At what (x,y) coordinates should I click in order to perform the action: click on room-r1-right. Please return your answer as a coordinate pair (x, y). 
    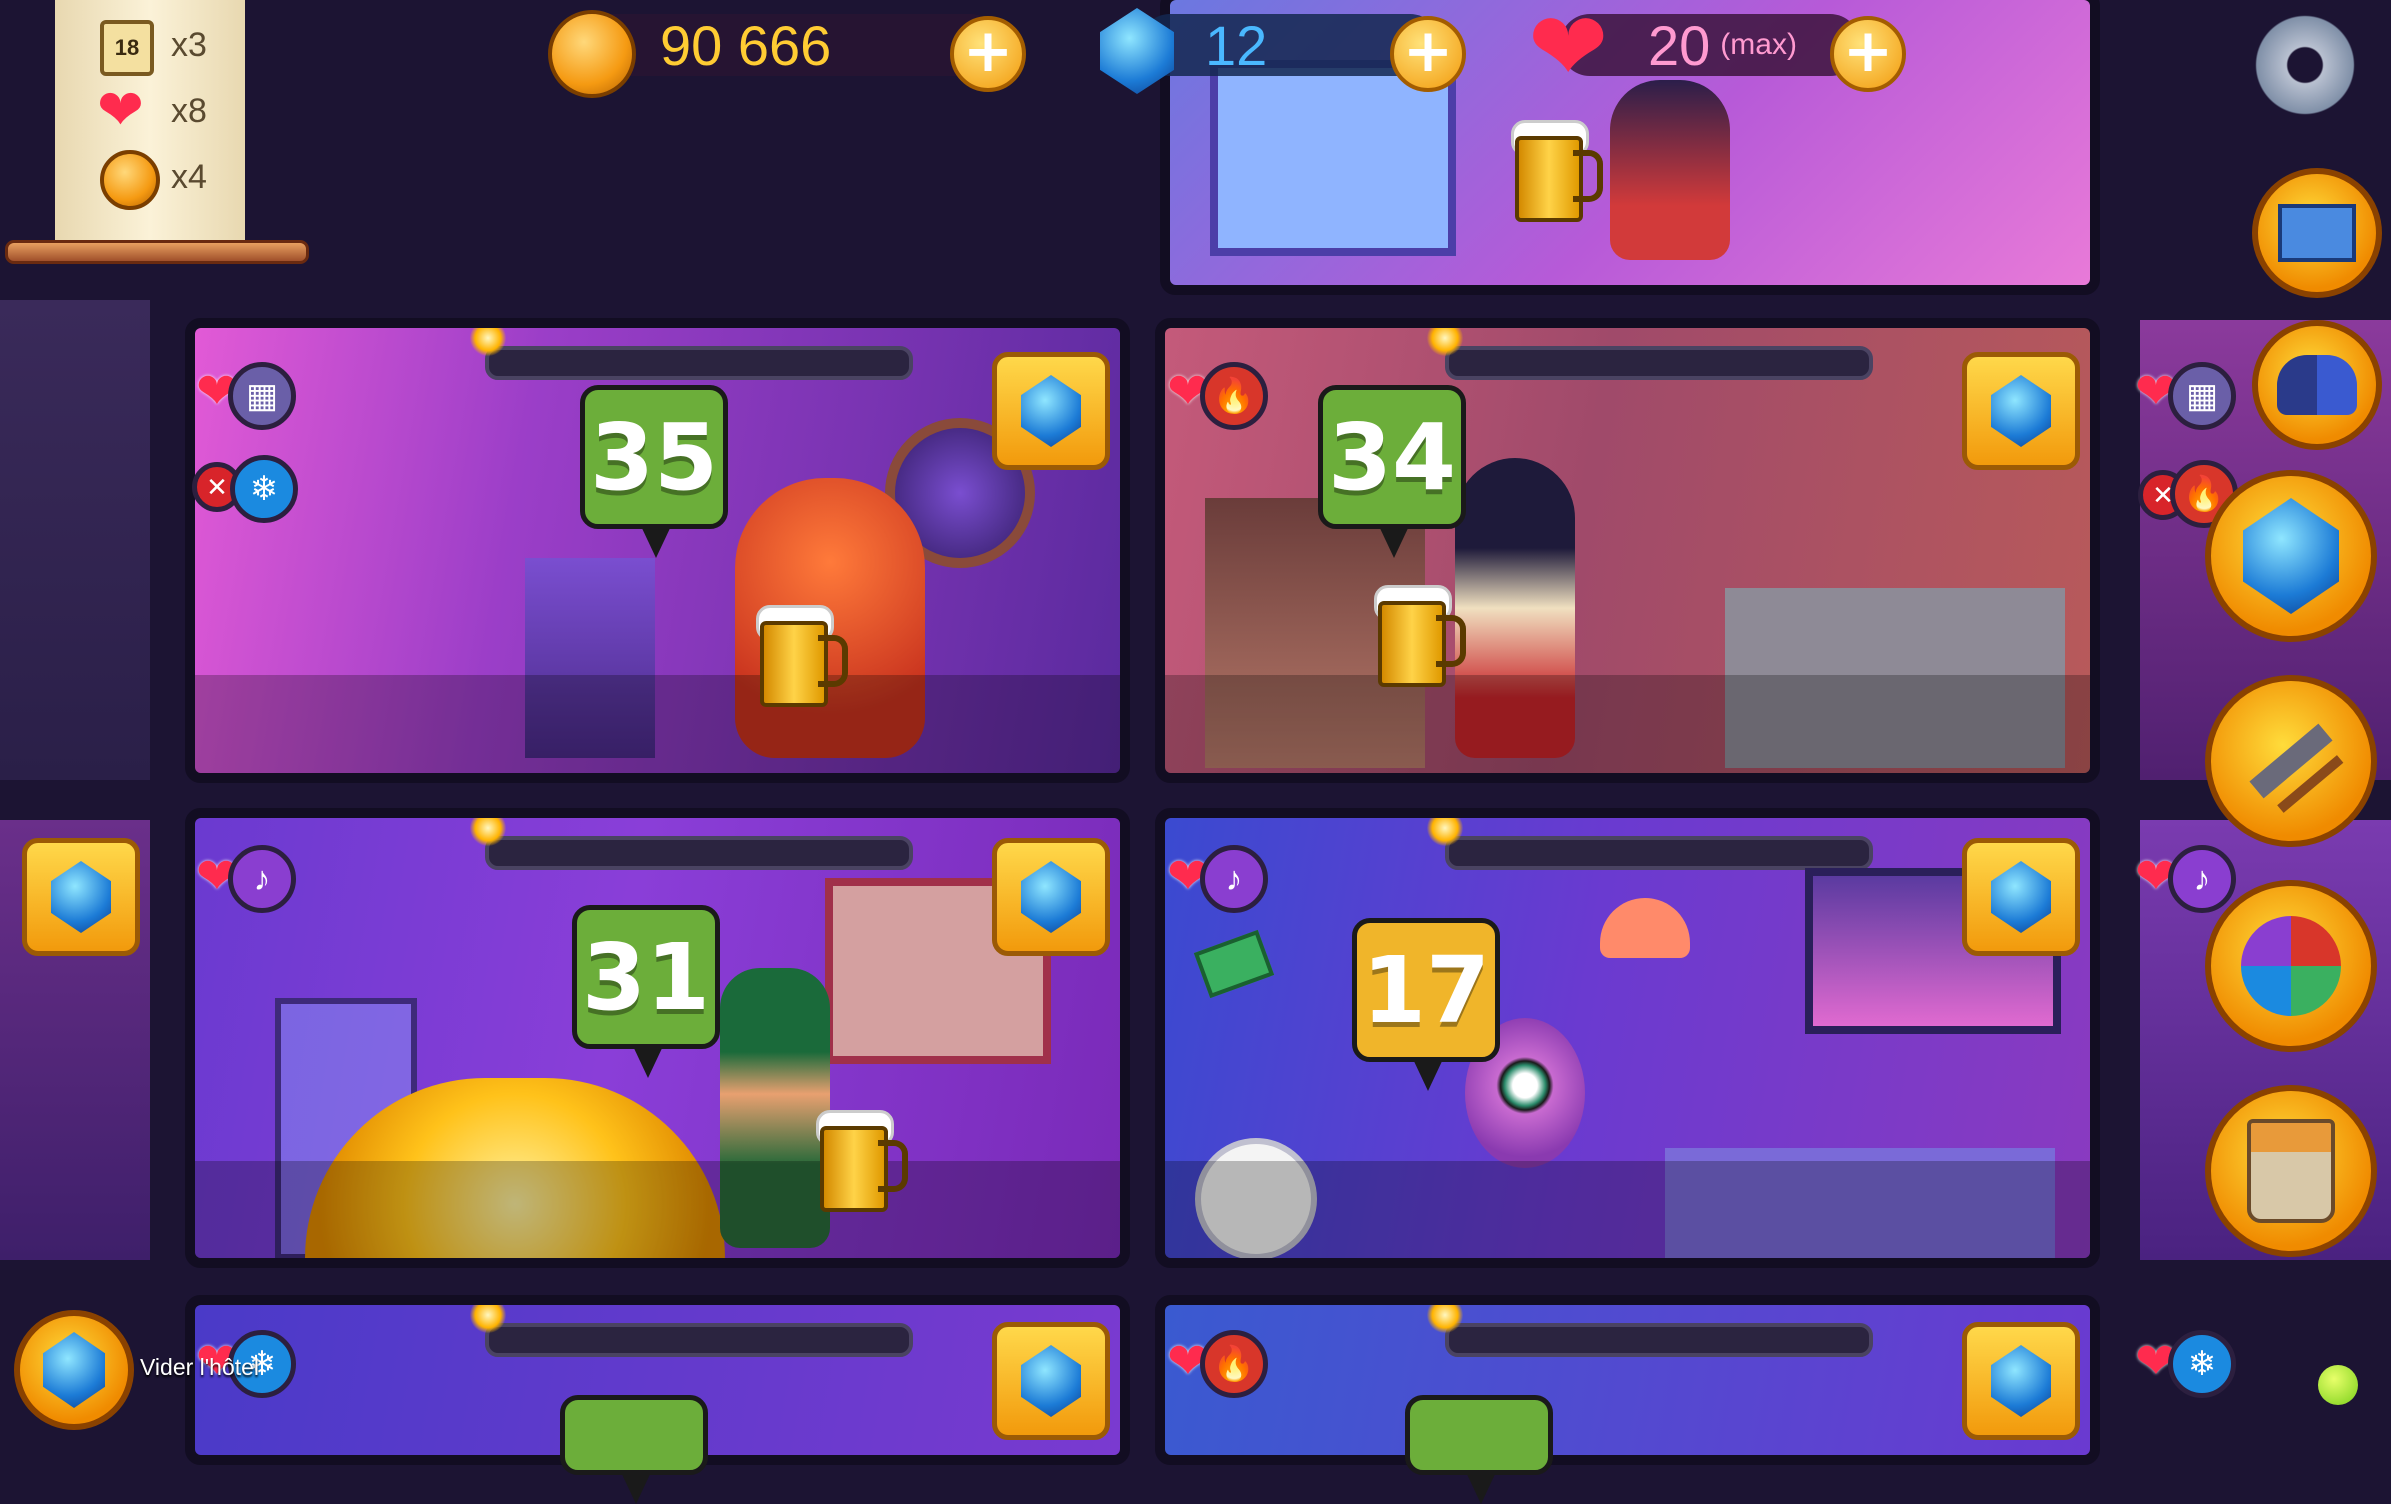
    Looking at the image, I should click on (1627, 550).